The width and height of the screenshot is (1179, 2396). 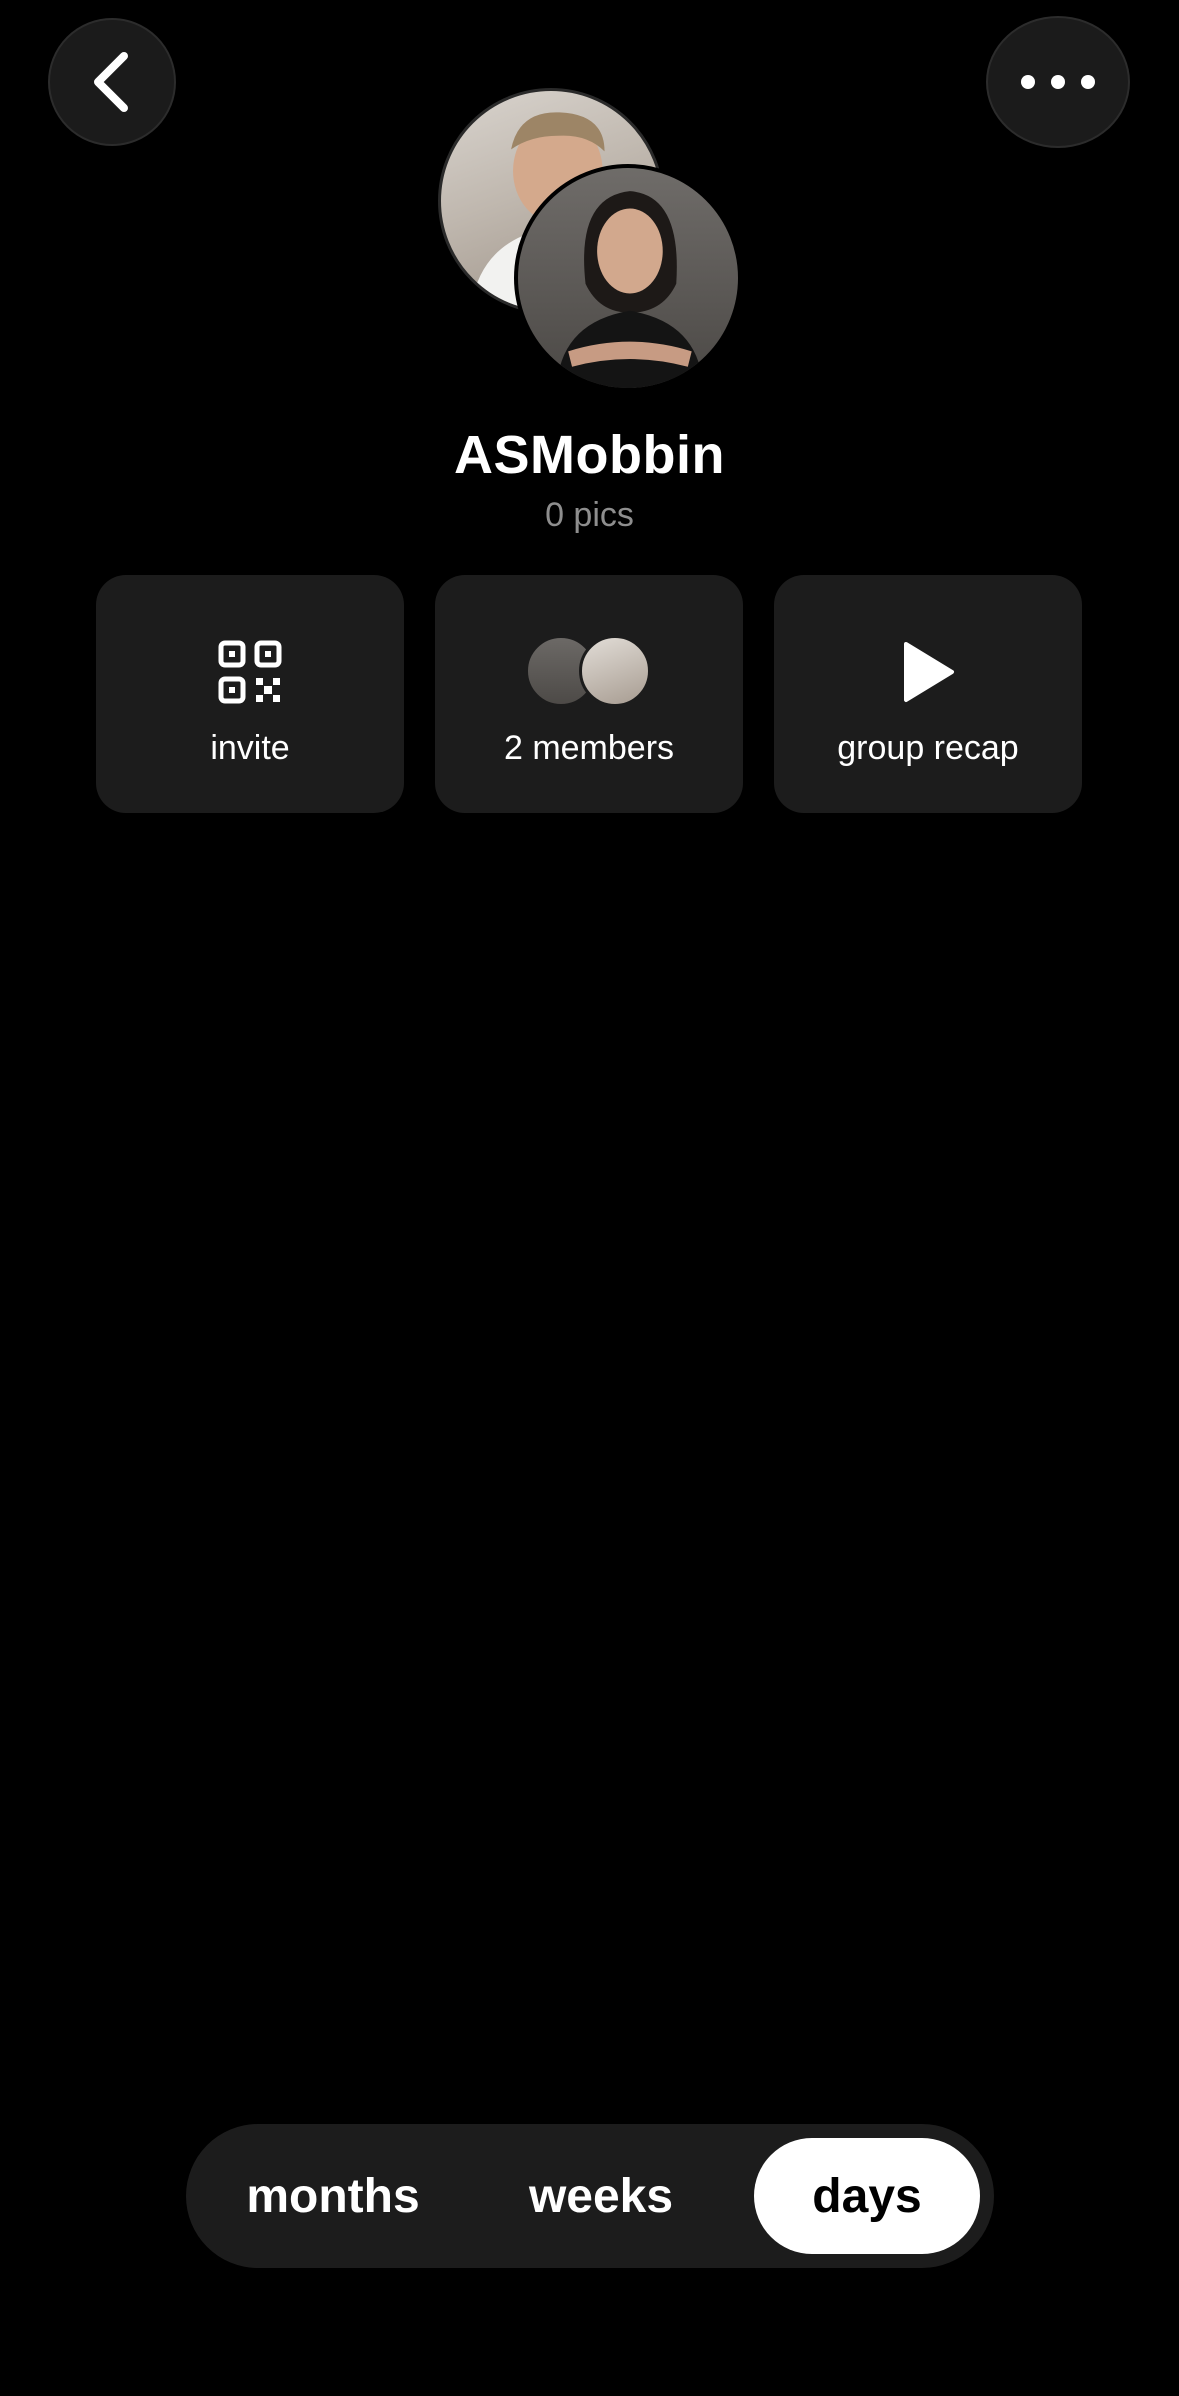 What do you see at coordinates (601, 2196) in the screenshot?
I see `tab-weeks: weeks` at bounding box center [601, 2196].